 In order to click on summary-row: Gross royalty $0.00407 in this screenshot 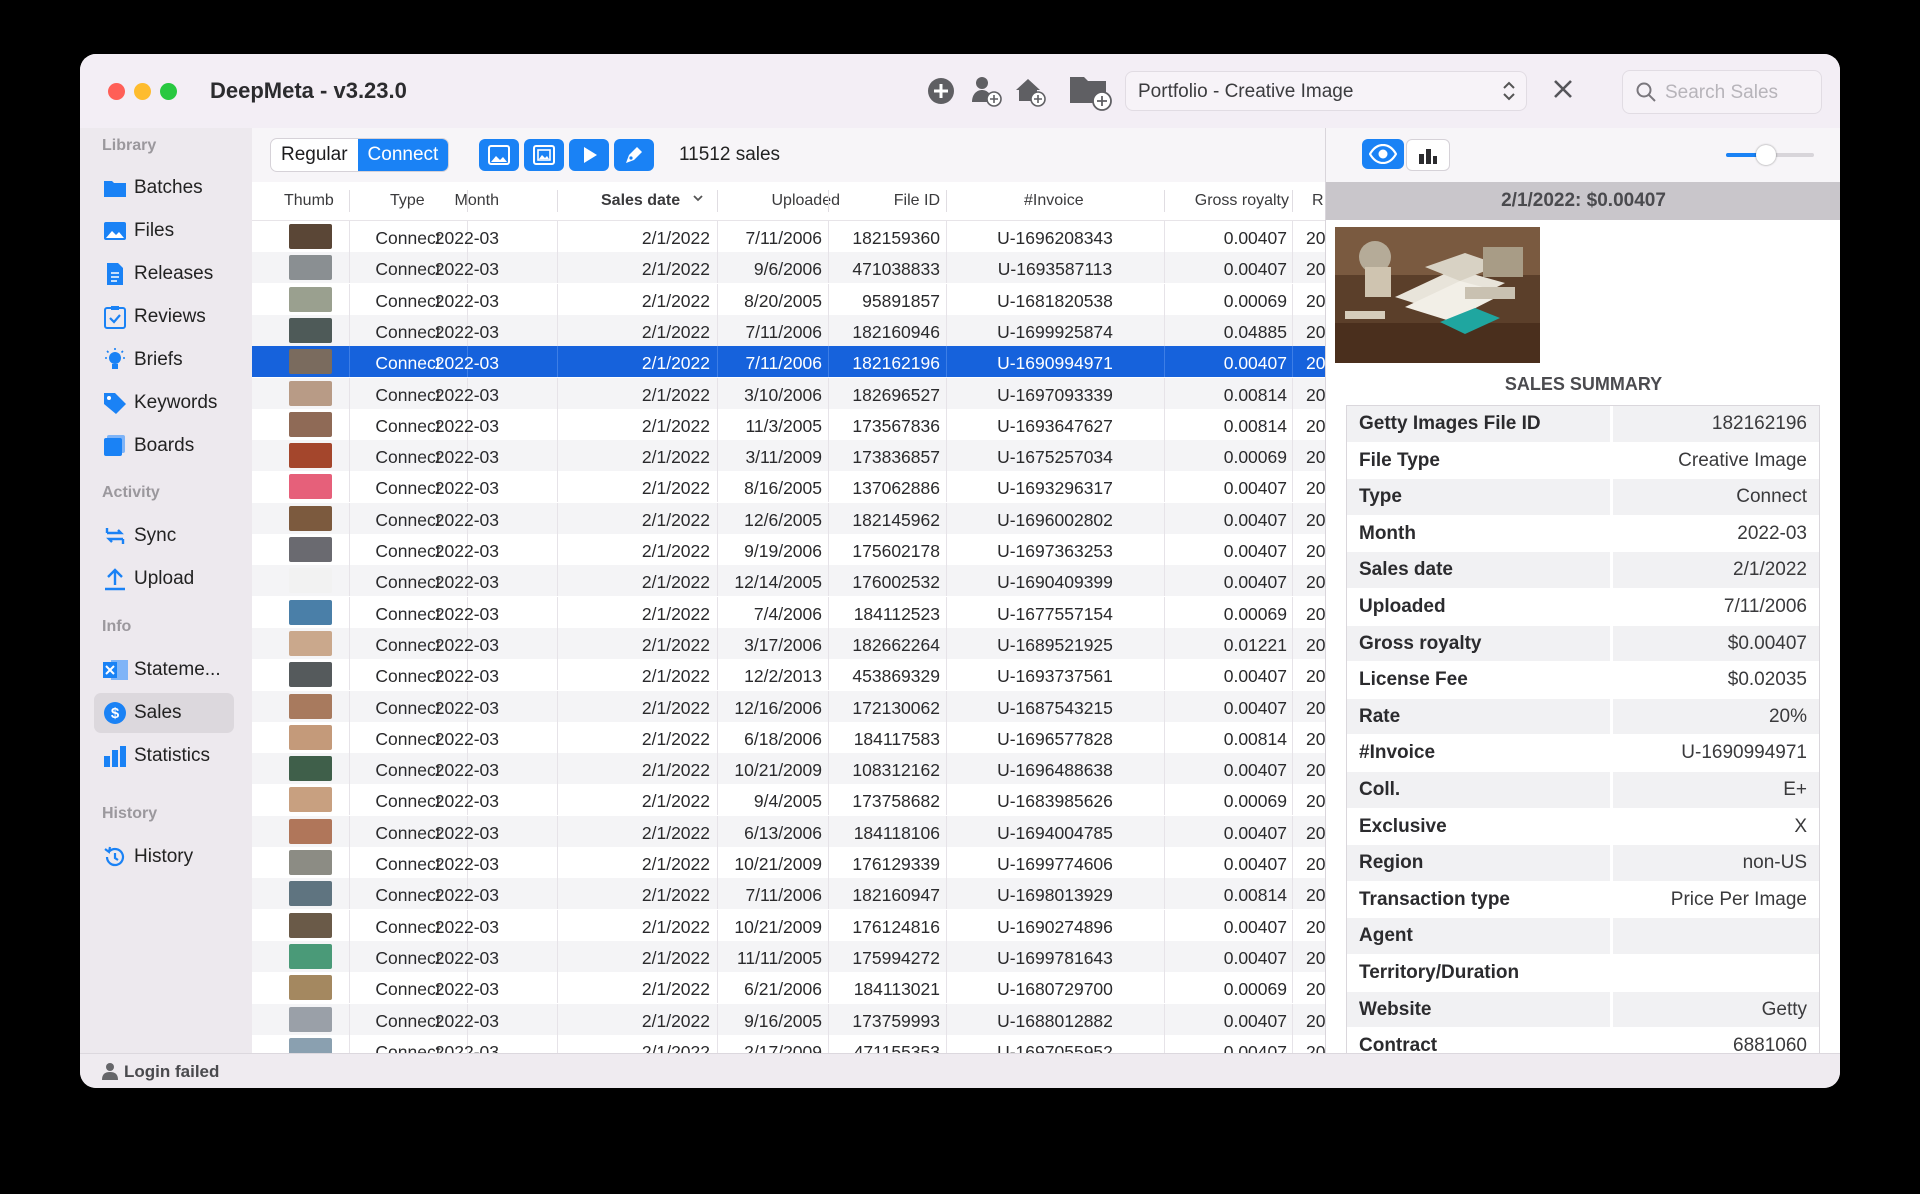, I will do `click(1583, 644)`.